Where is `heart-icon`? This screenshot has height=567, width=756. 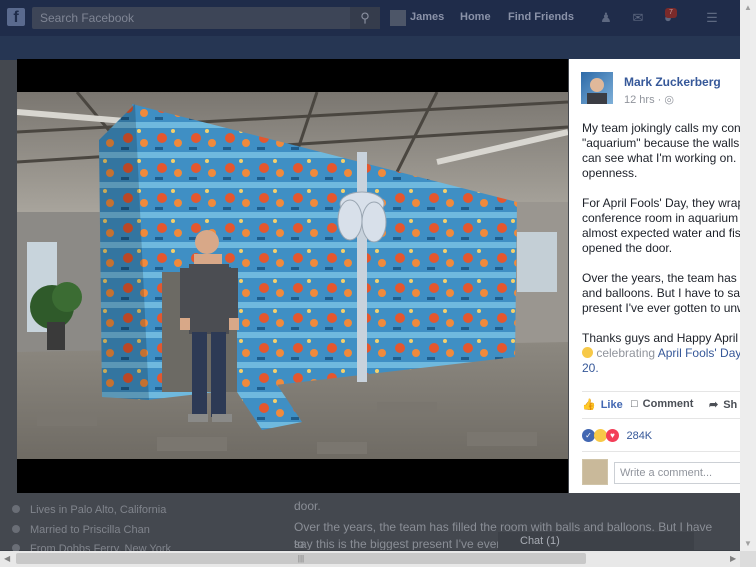 heart-icon is located at coordinates (16, 529).